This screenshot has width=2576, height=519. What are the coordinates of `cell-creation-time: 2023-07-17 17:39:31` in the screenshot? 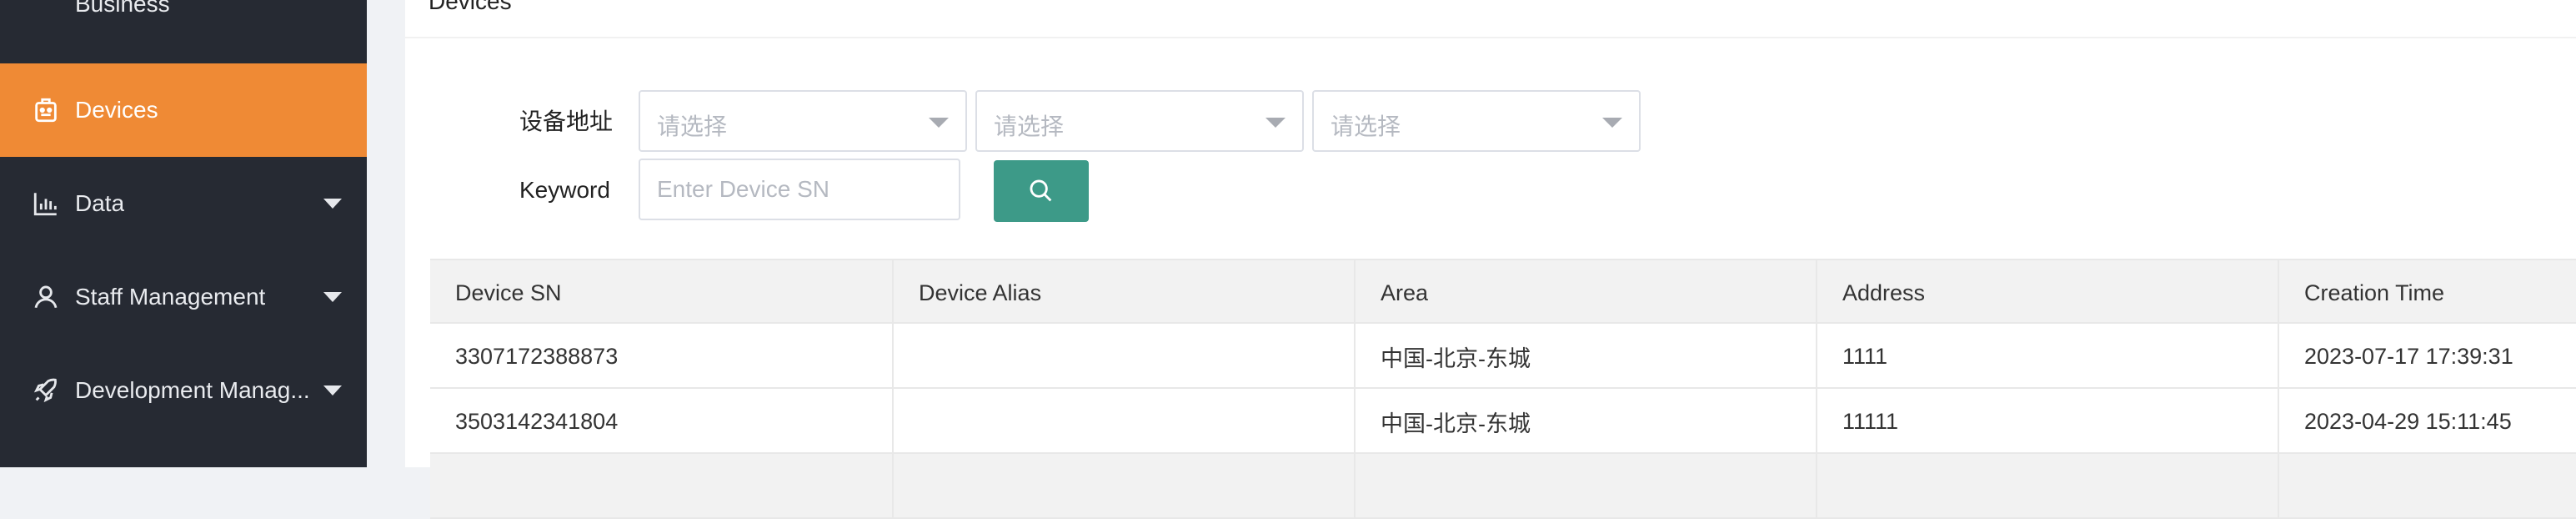 It's located at (2427, 356).